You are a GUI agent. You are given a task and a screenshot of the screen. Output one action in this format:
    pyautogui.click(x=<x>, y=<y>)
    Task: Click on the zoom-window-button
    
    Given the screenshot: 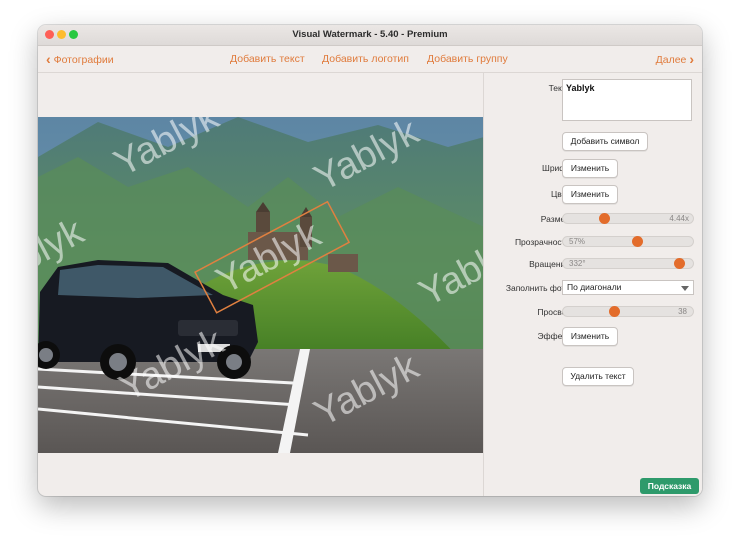 What is the action you would take?
    pyautogui.click(x=73, y=34)
    